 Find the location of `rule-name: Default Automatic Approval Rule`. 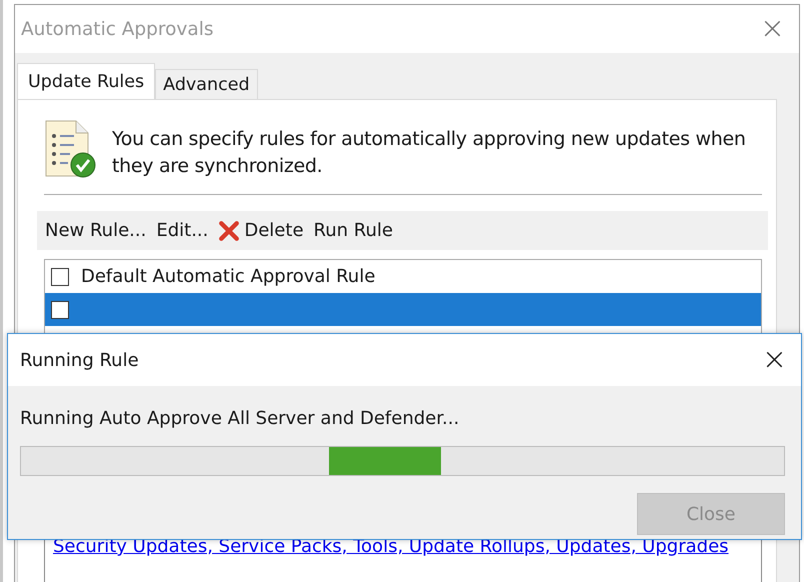

rule-name: Default Automatic Approval Rule is located at coordinates (228, 276).